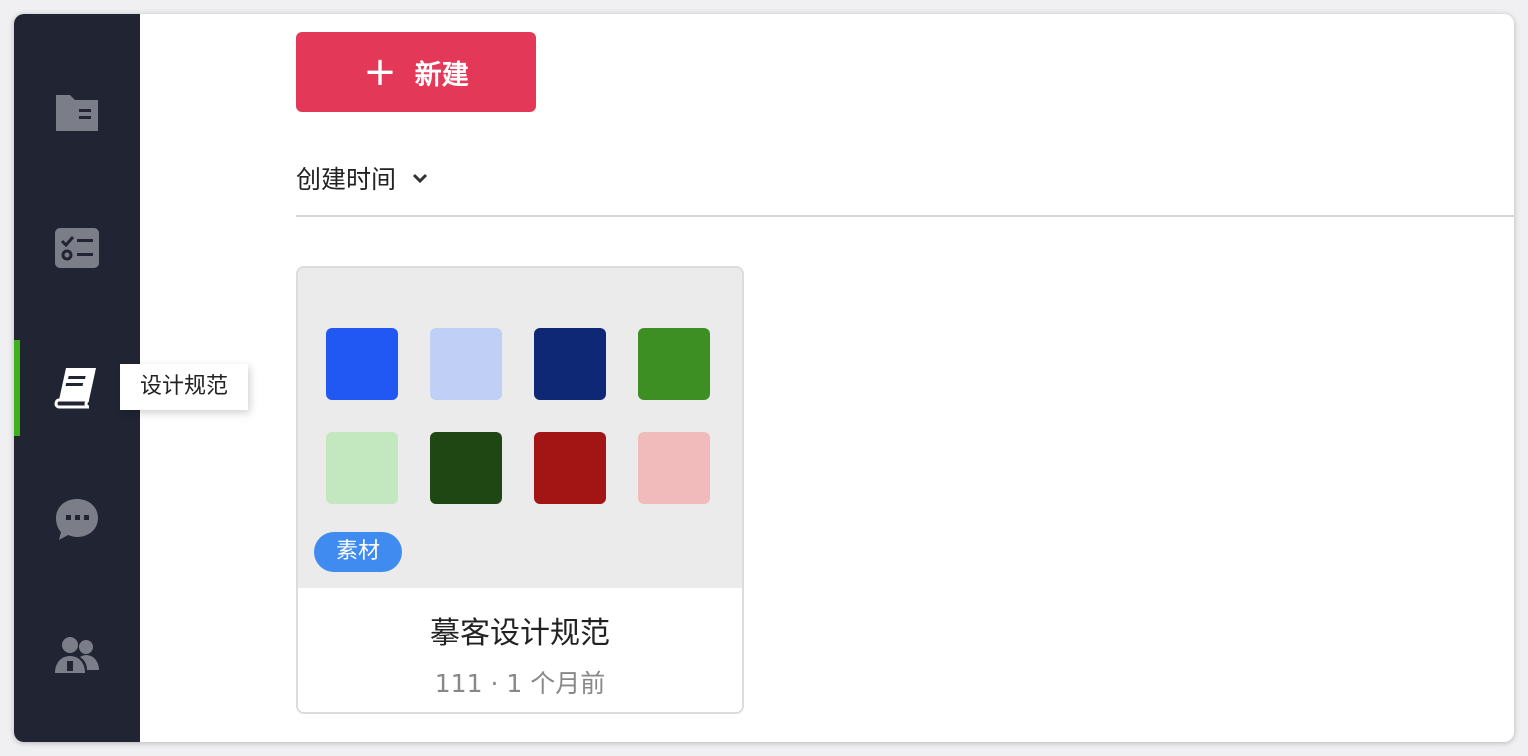  I want to click on sidebar-item-chat, so click(77, 520).